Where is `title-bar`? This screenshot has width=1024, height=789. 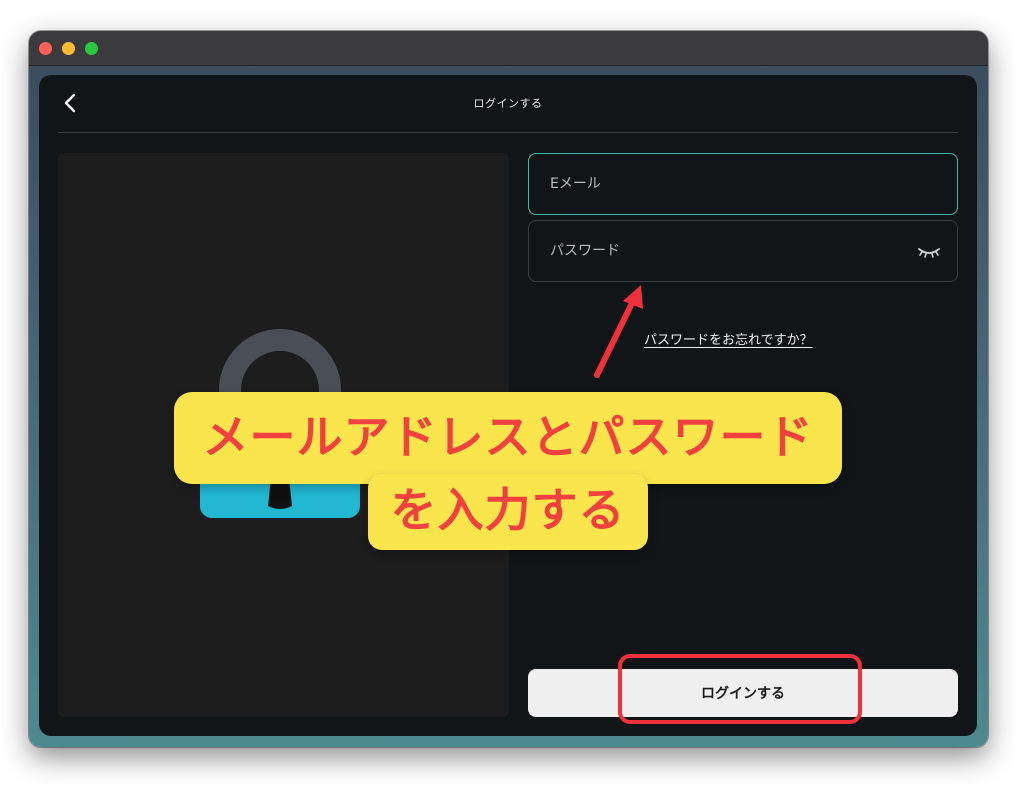
title-bar is located at coordinates (508, 48).